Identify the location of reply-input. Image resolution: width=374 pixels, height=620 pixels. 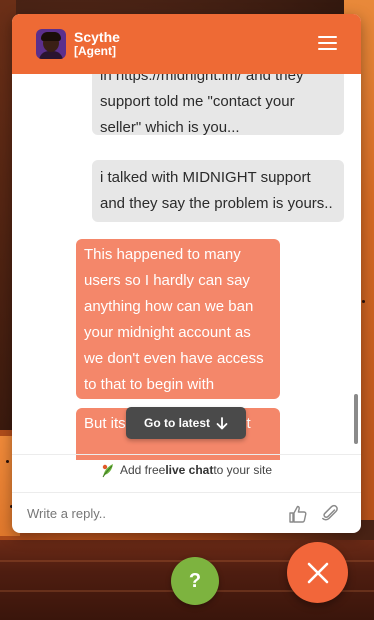
(147, 513).